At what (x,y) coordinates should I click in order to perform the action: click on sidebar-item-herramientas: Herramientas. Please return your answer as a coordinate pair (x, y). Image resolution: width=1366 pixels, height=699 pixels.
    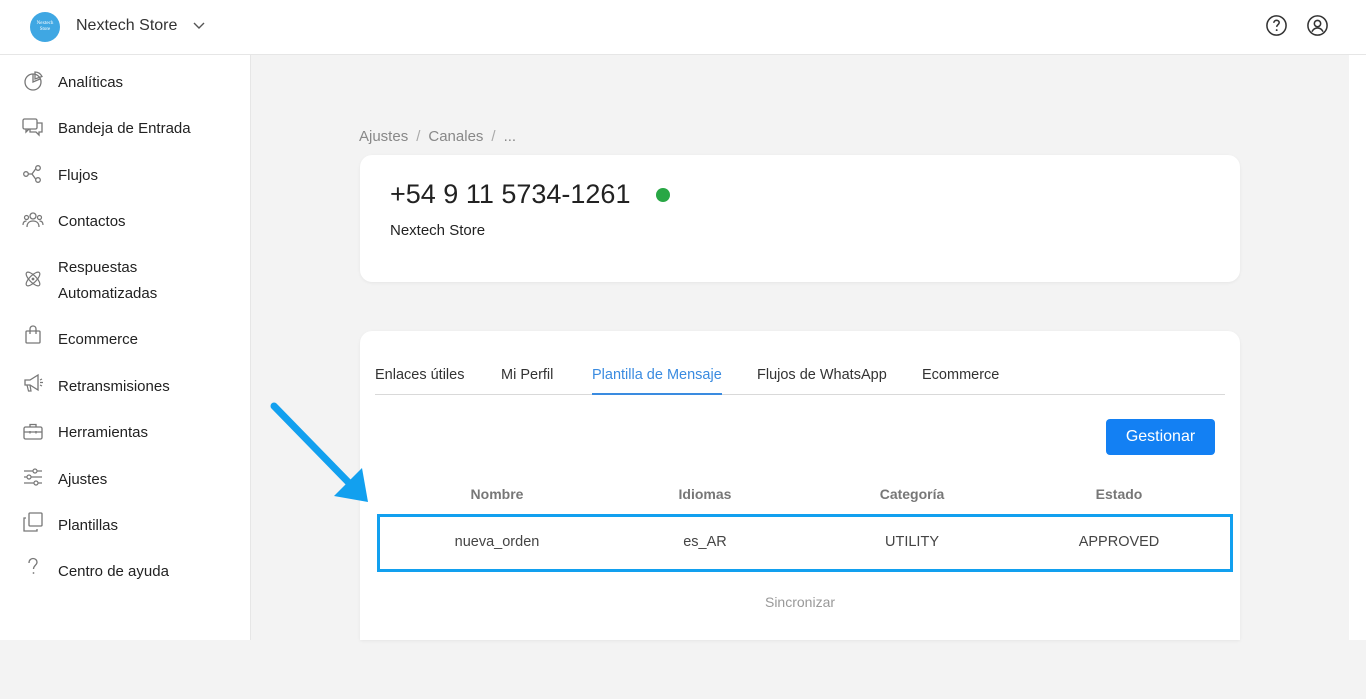
    Looking at the image, I should click on (125, 433).